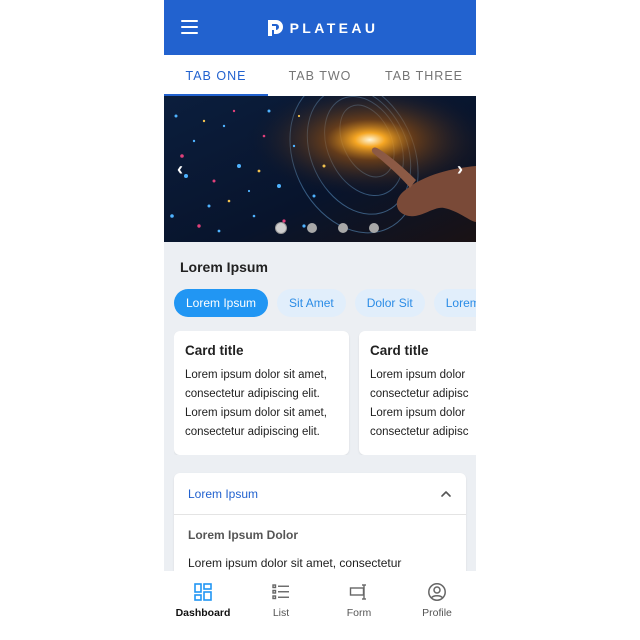 The image size is (640, 640). What do you see at coordinates (424, 75) in the screenshot?
I see `tab-three: TAB THREE` at bounding box center [424, 75].